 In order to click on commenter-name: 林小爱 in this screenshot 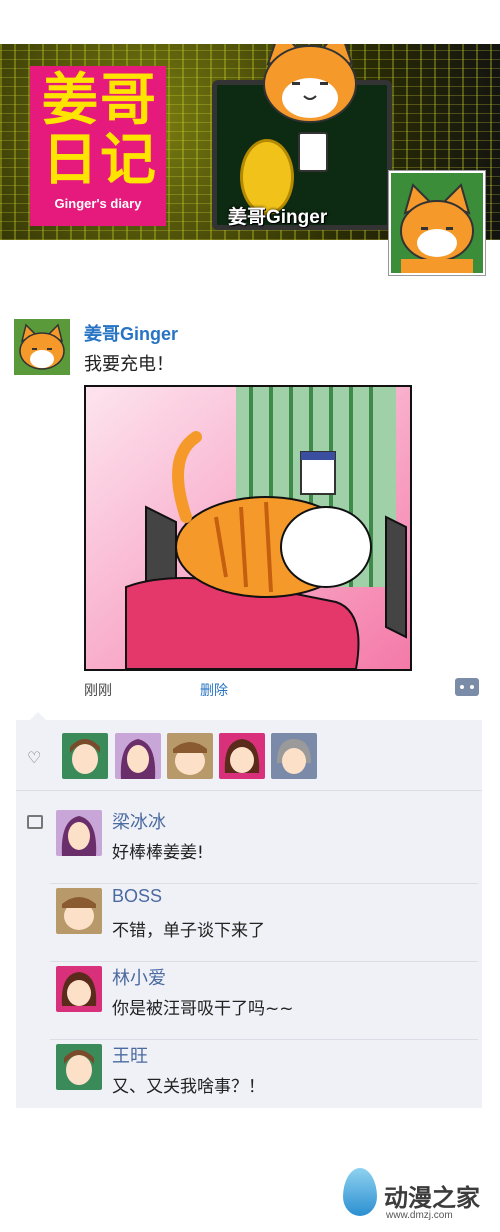, I will do `click(139, 977)`.